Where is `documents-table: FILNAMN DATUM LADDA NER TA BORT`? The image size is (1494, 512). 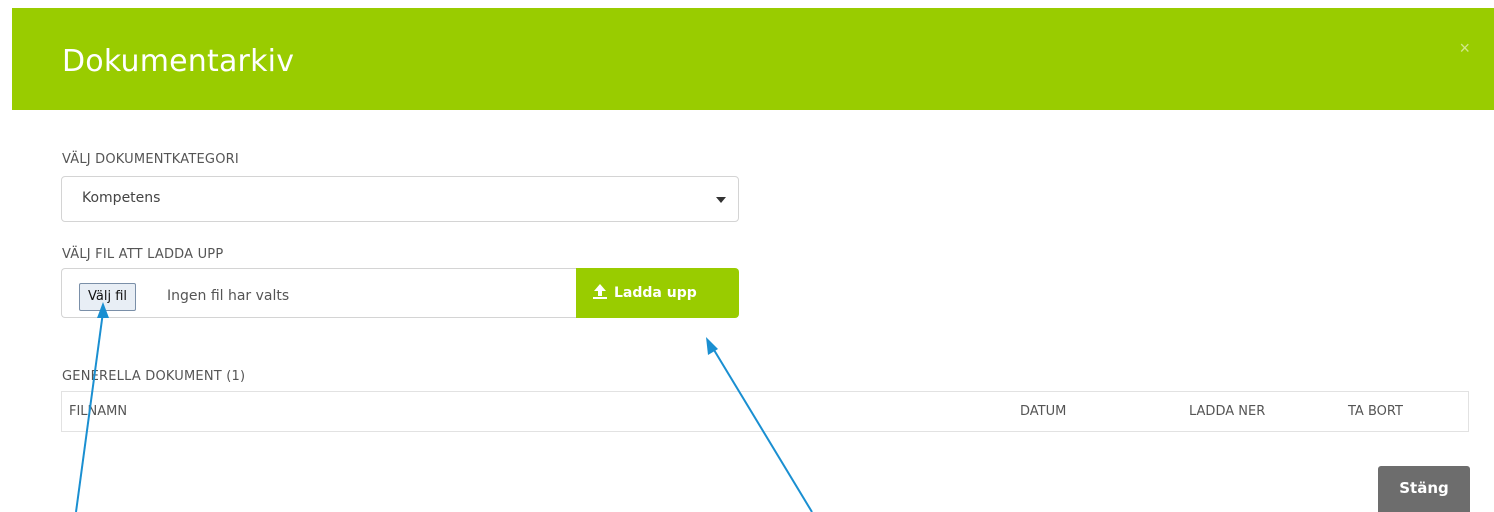
documents-table: FILNAMN DATUM LADDA NER TA BORT is located at coordinates (765, 411).